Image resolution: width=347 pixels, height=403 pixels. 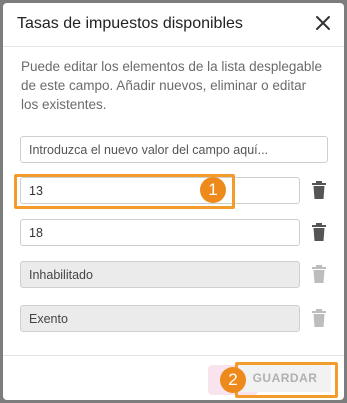 I want to click on new-value-input, so click(x=174, y=149).